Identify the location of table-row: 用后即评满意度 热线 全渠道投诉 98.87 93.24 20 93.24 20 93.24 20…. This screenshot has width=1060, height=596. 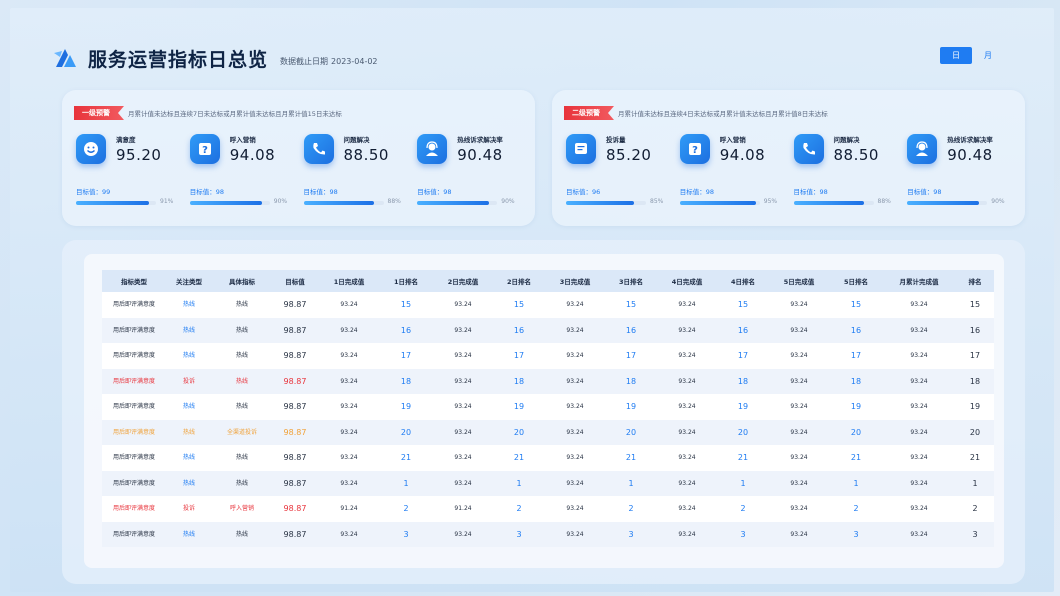
(548, 432).